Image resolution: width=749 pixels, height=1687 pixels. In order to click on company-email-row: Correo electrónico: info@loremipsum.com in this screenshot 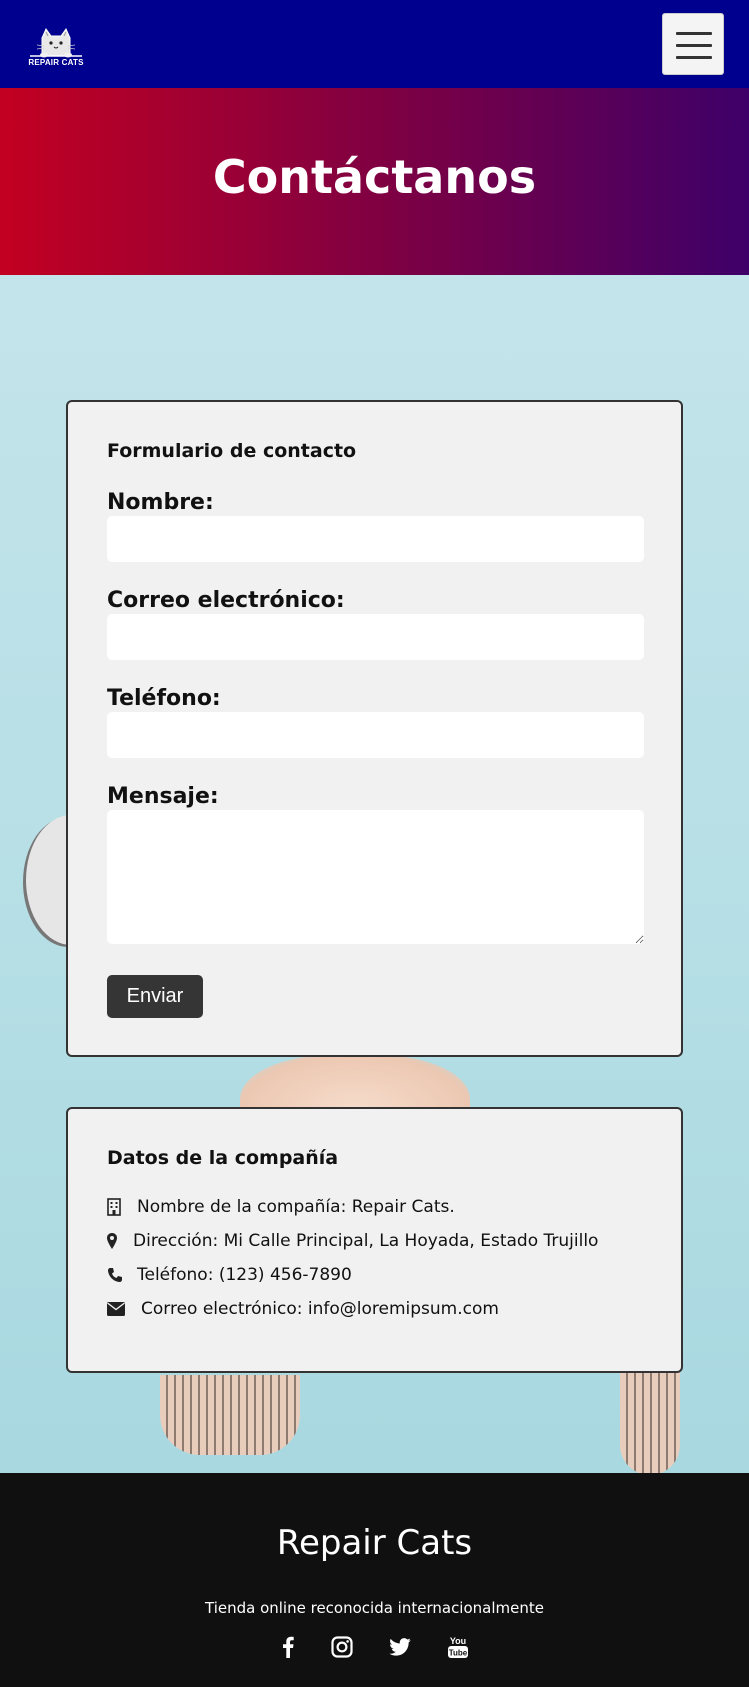, I will do `click(303, 1309)`.